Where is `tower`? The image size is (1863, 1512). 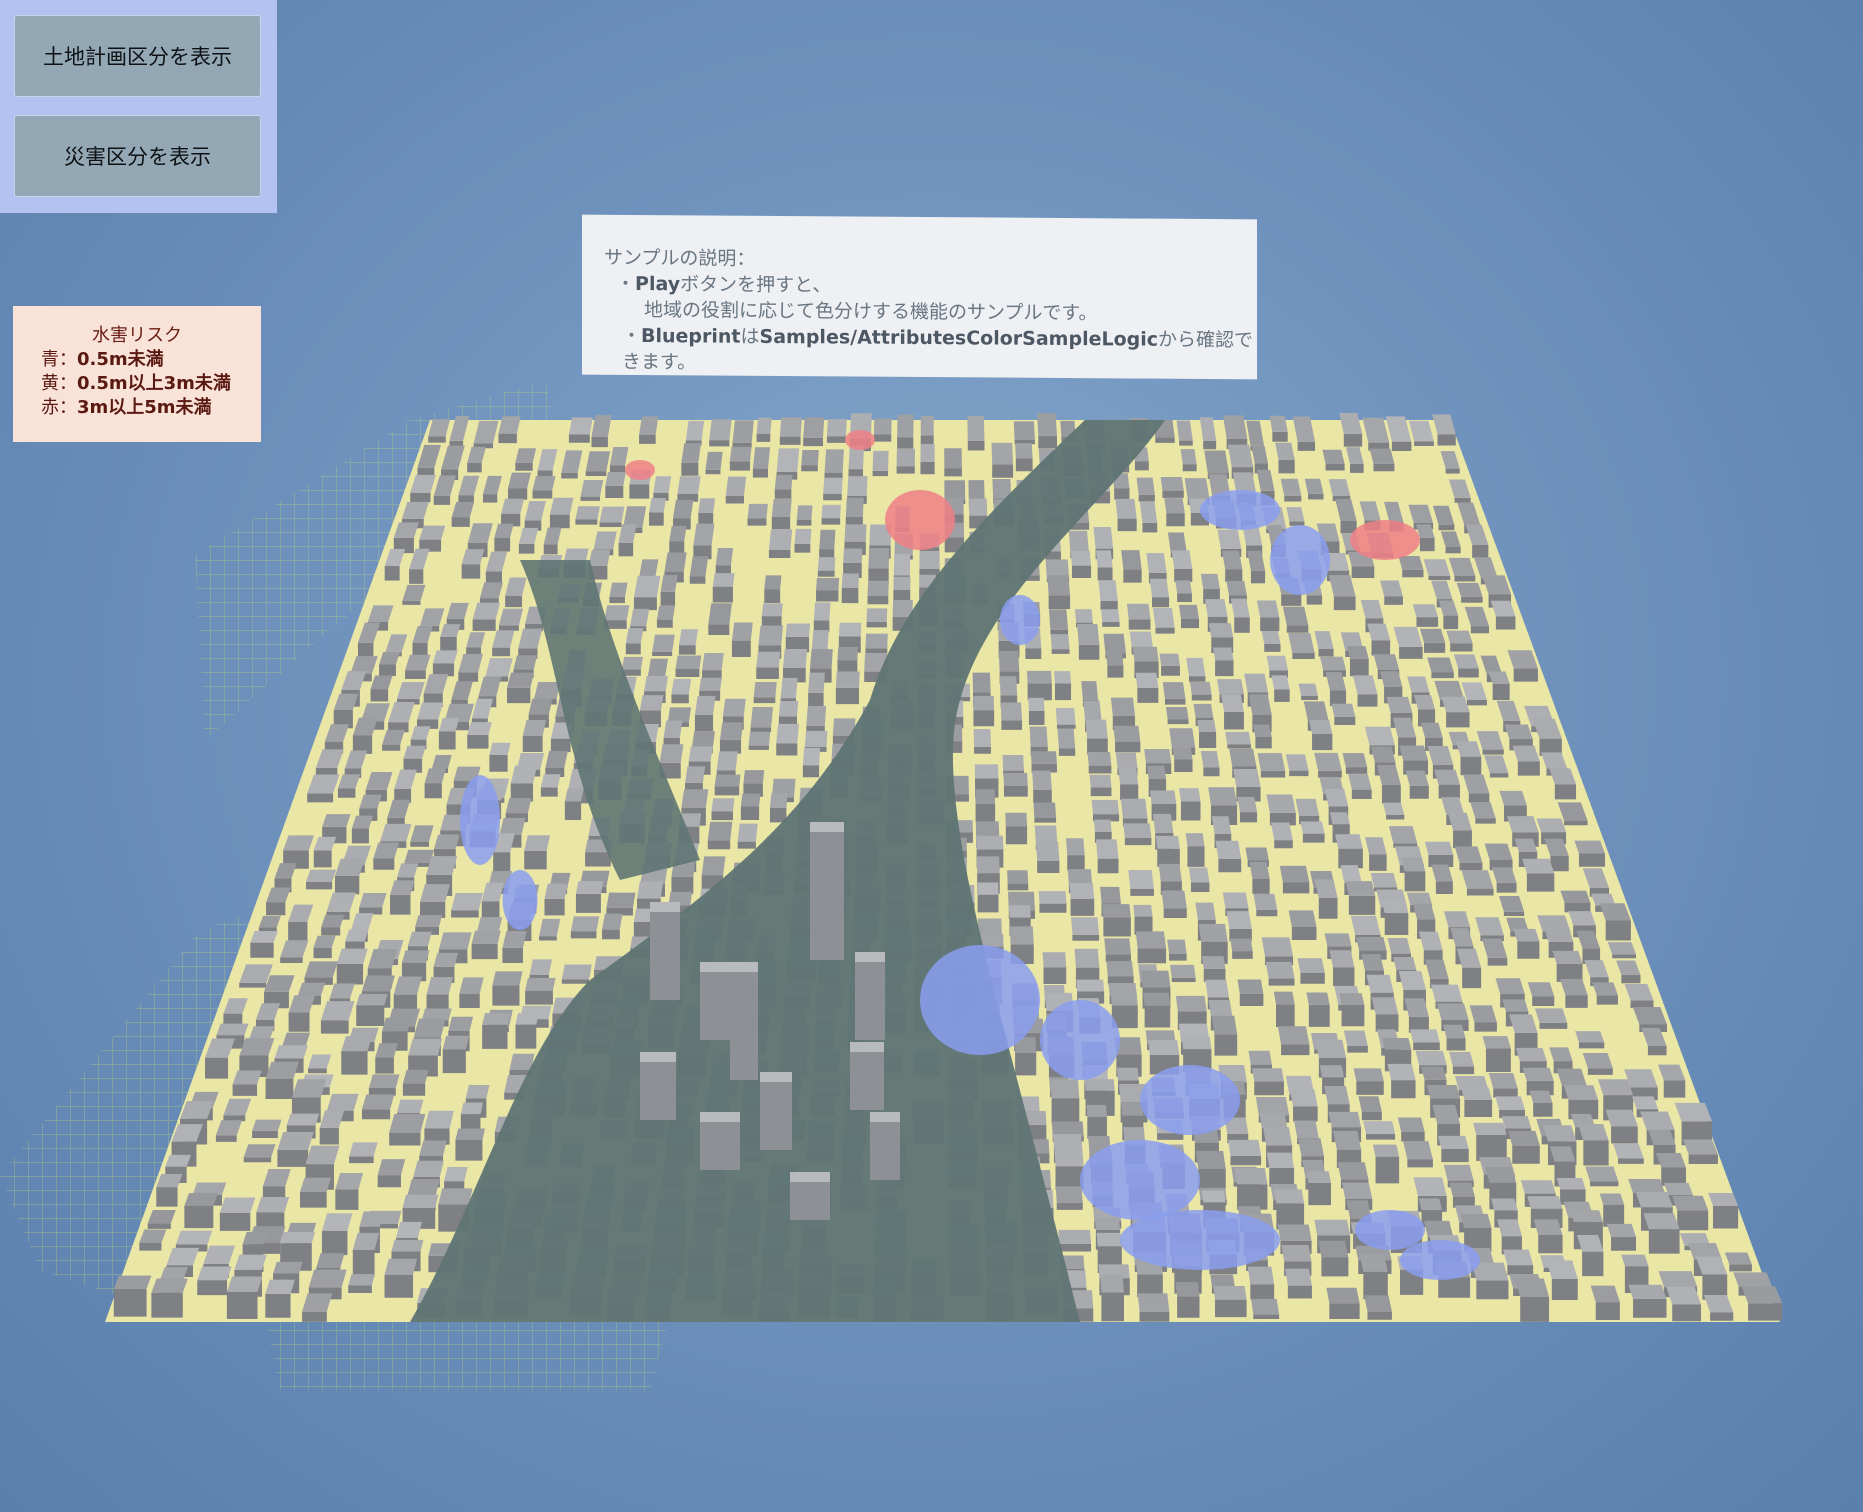
tower is located at coordinates (870, 1000).